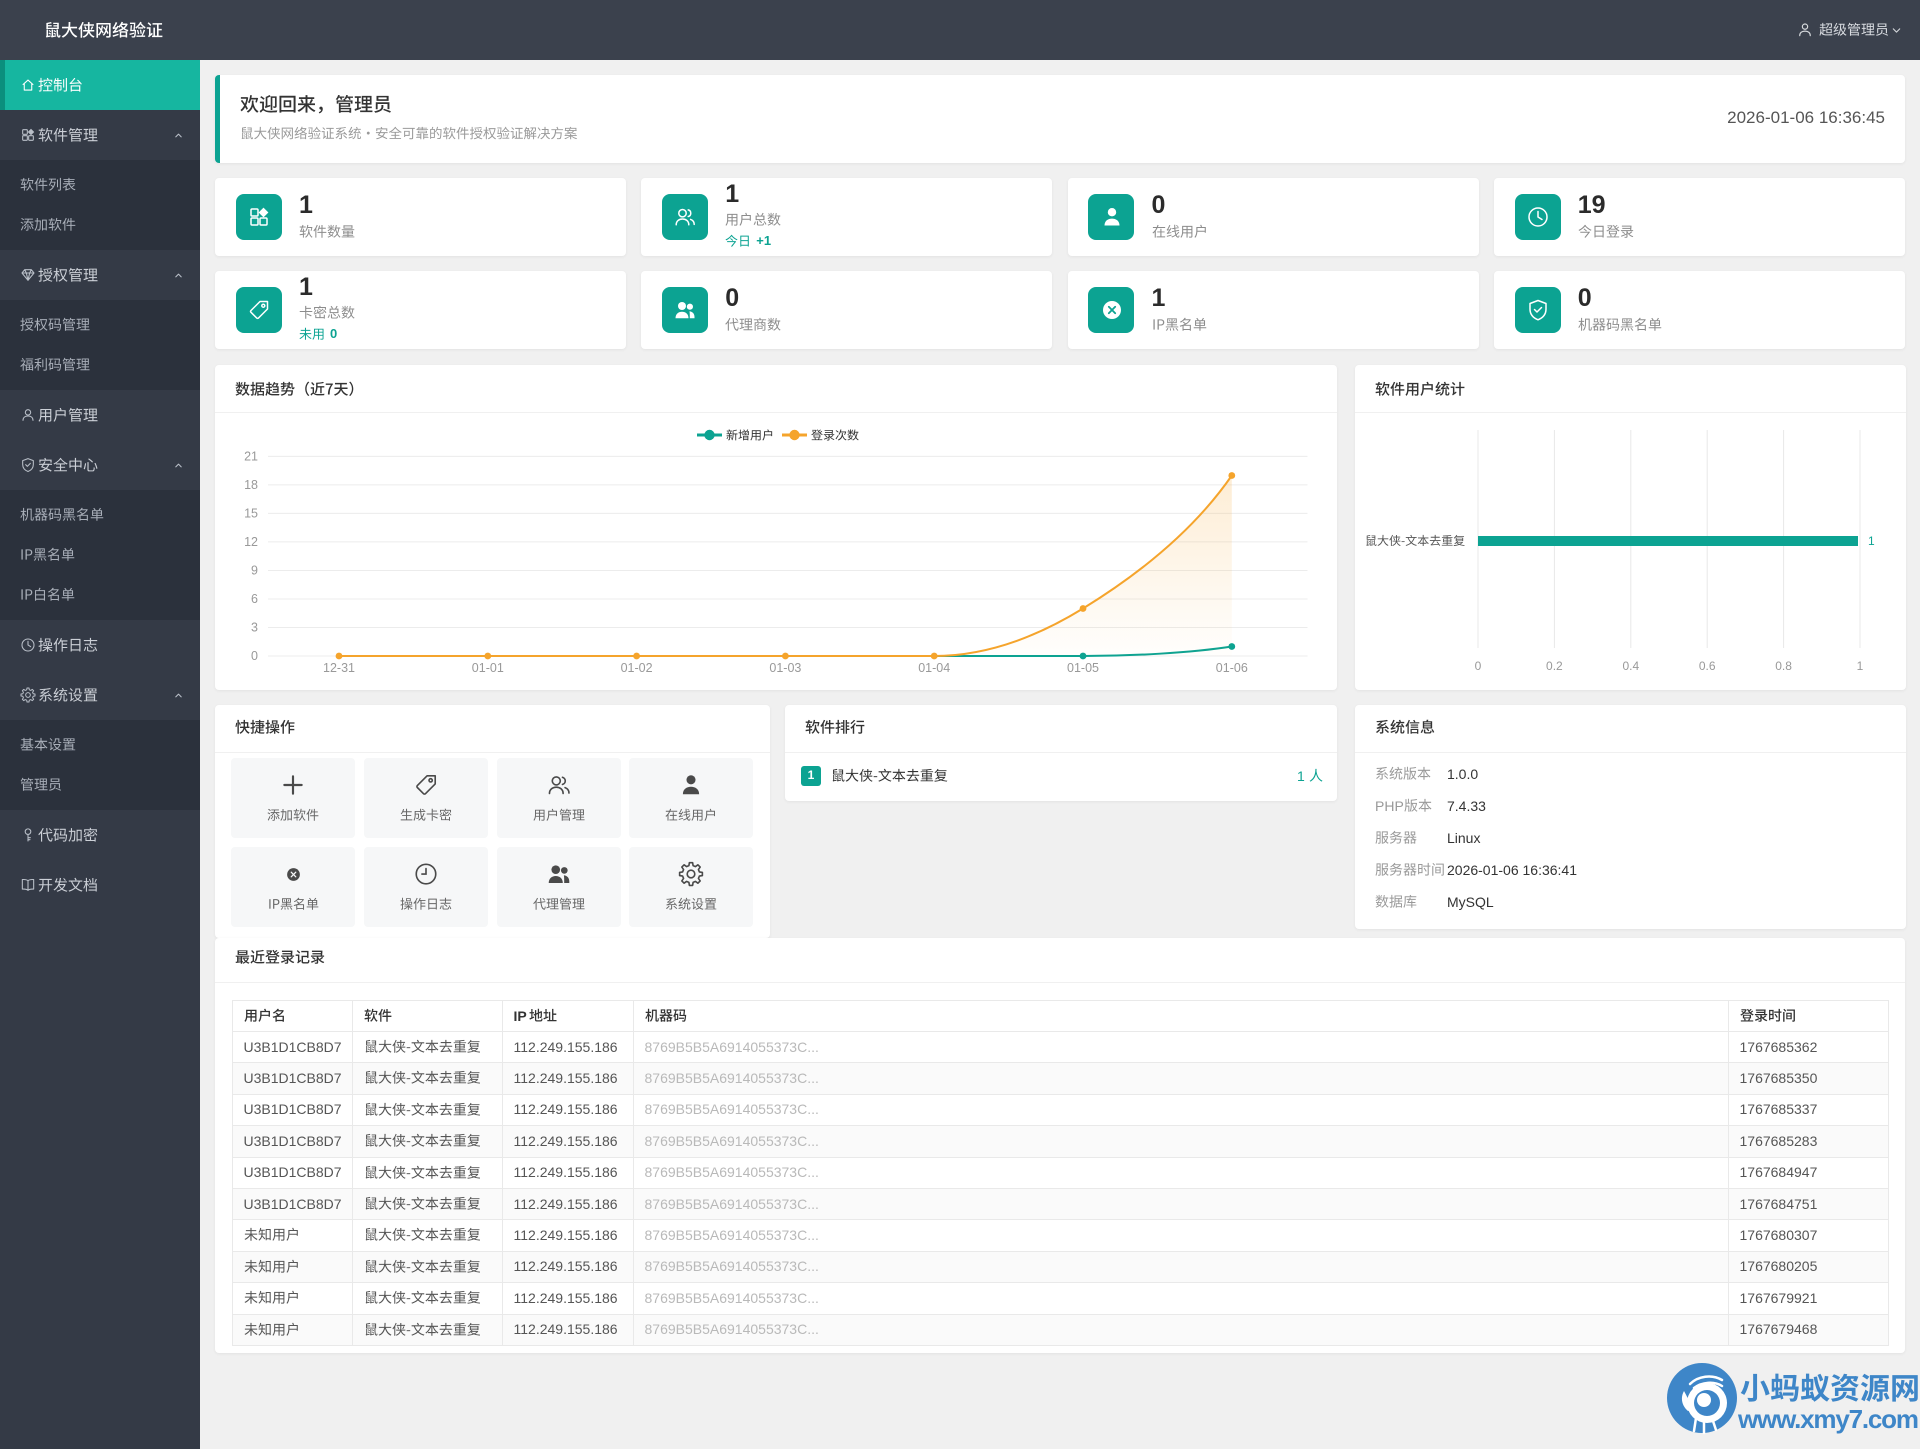 Image resolution: width=1920 pixels, height=1449 pixels. I want to click on svg-text: 18, so click(251, 485).